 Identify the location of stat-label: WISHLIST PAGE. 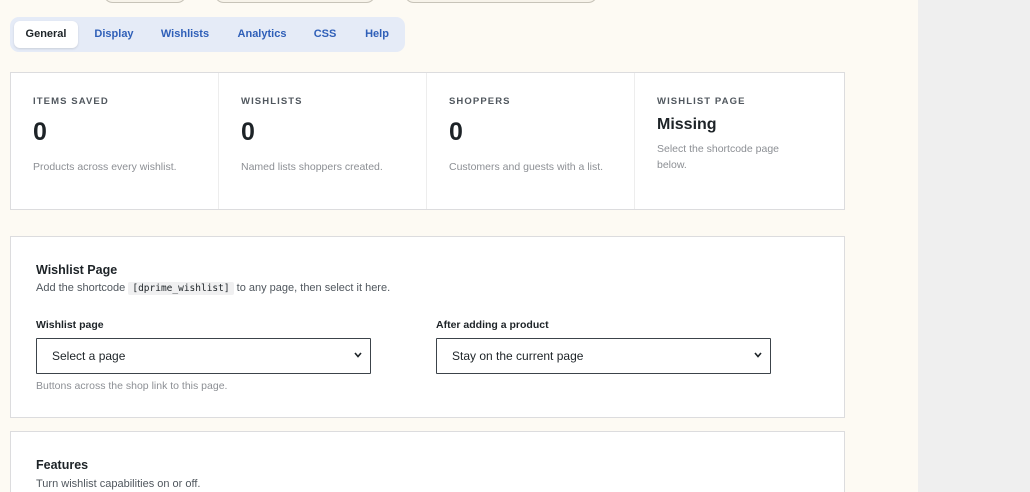
(701, 101).